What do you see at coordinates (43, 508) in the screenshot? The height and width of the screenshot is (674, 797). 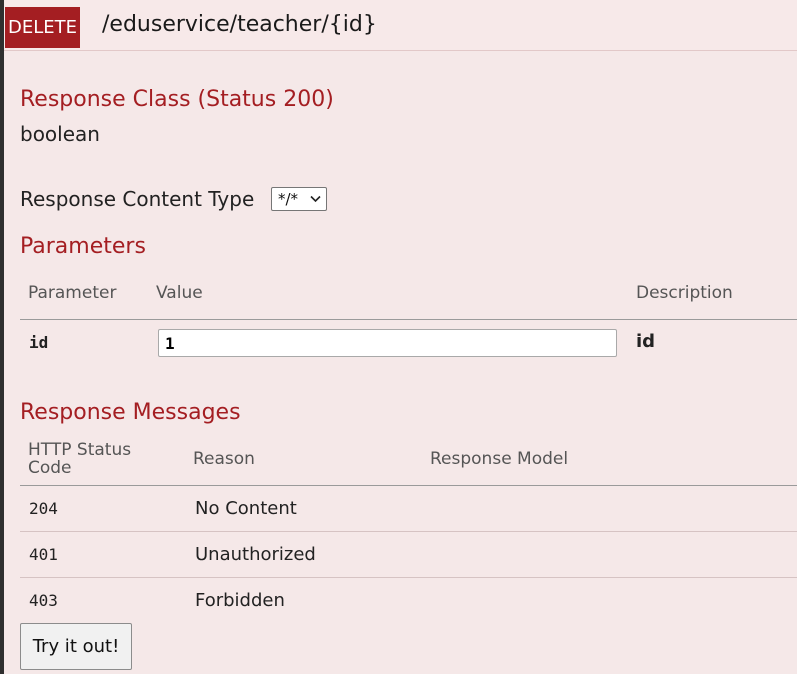 I see `status-code: 204` at bounding box center [43, 508].